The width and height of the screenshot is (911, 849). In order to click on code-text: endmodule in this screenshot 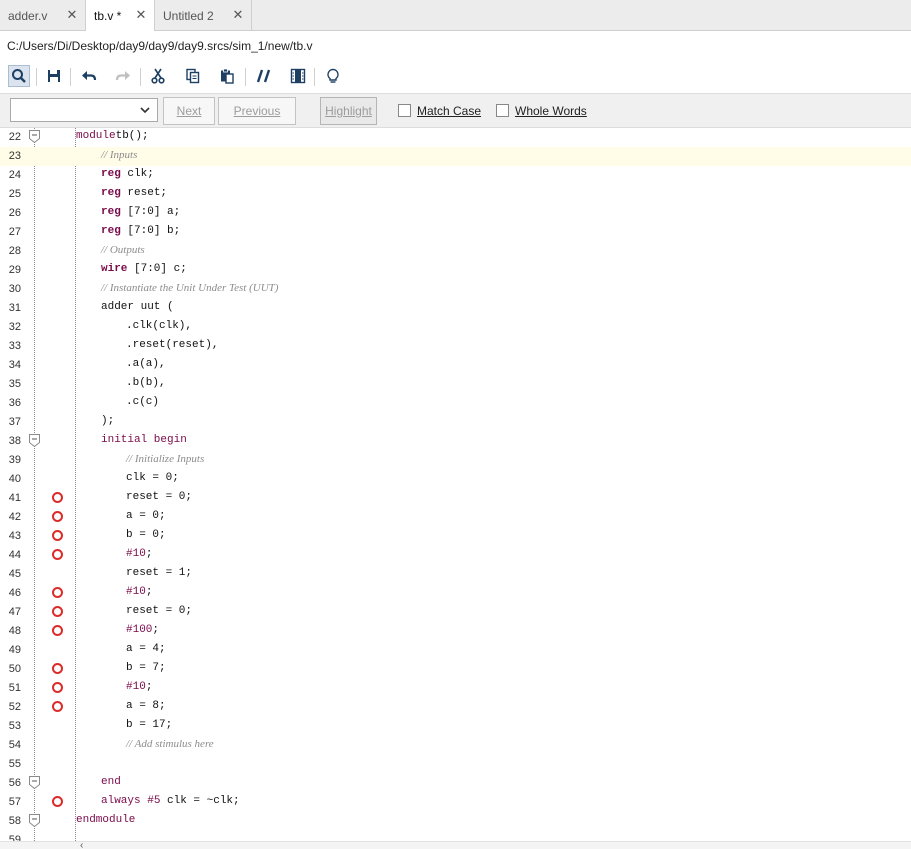, I will do `click(105, 820)`.